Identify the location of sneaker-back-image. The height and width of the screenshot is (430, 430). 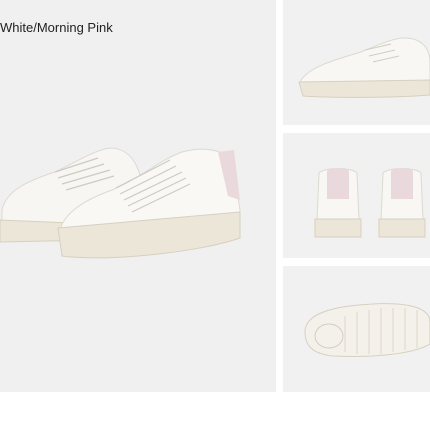
(370, 203).